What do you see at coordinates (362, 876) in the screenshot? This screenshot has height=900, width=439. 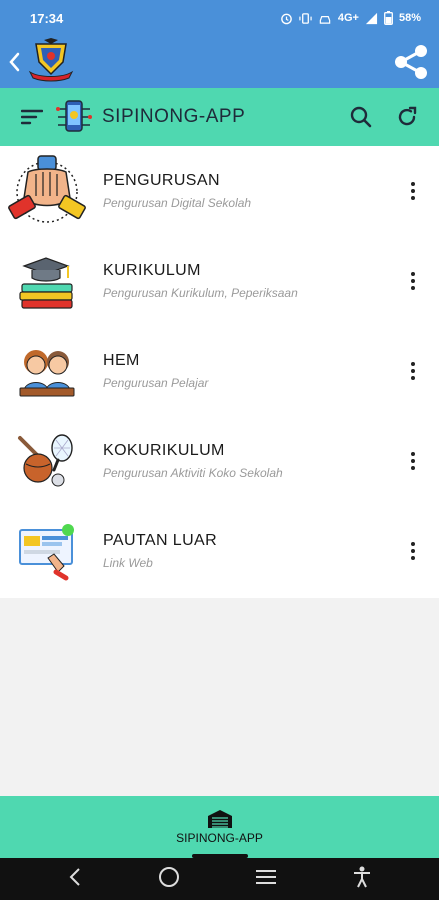 I see `accessibility-icon` at bounding box center [362, 876].